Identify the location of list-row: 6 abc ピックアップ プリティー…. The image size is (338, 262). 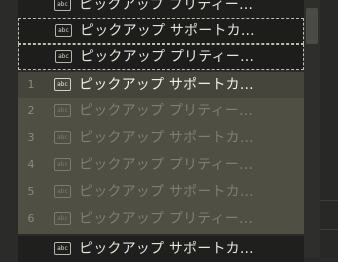
(161, 219).